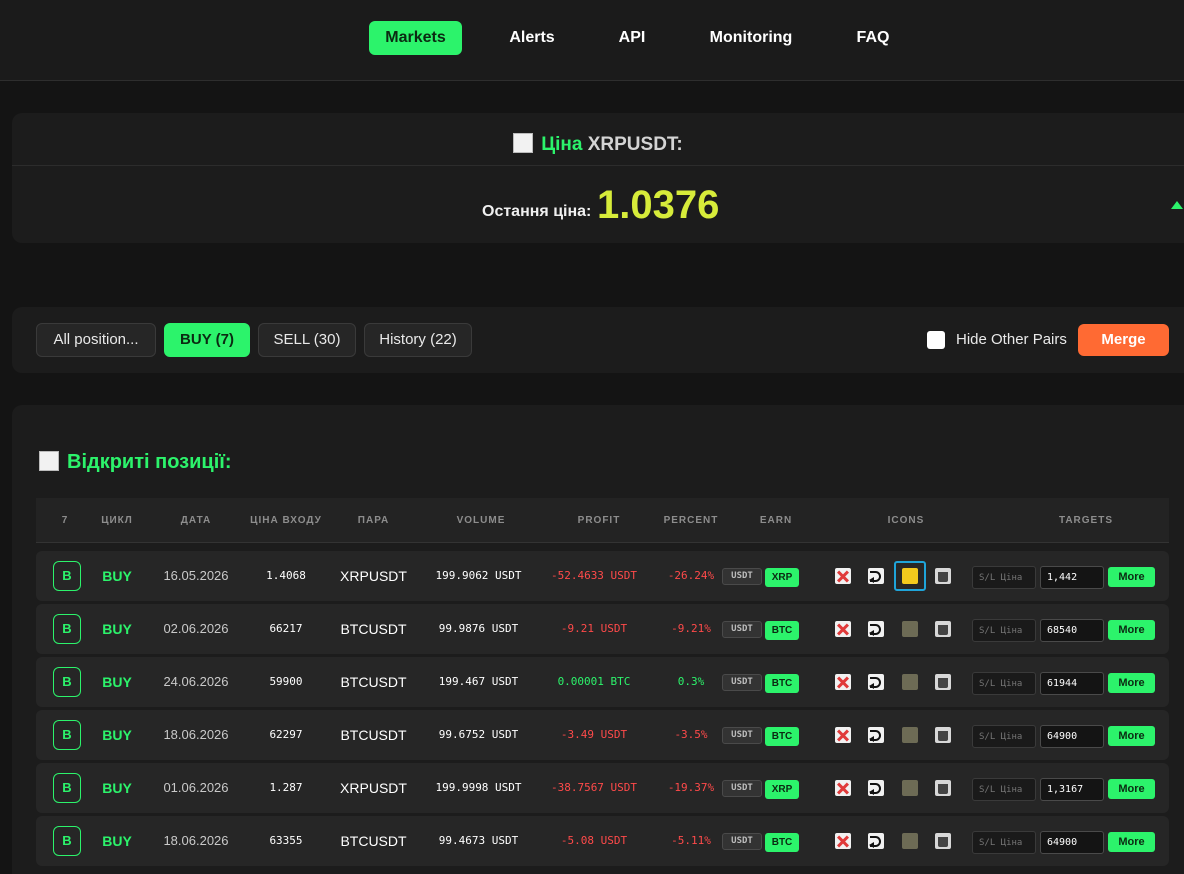 The height and width of the screenshot is (874, 1184). Describe the element at coordinates (751, 38) in the screenshot. I see `nav-monitoring: Monitoring` at that location.